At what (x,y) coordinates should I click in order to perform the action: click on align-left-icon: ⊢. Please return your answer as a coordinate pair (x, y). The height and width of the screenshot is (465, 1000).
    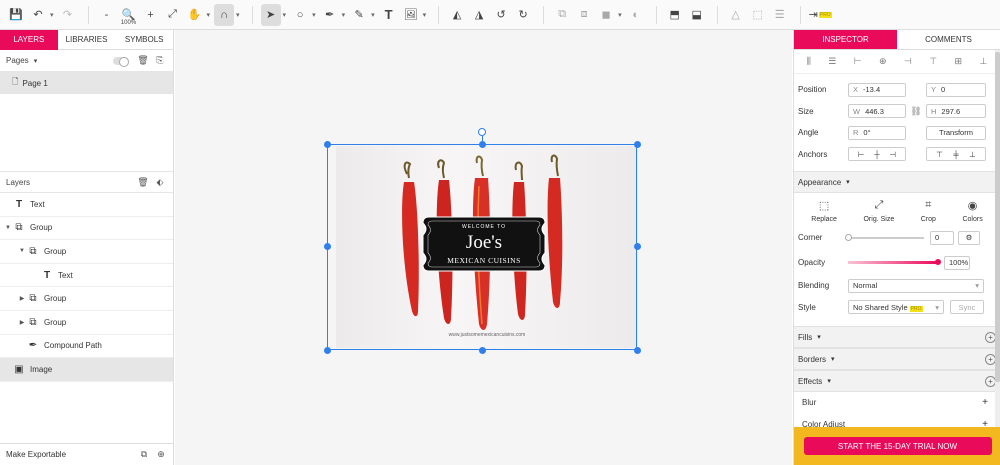
    Looking at the image, I should click on (858, 61).